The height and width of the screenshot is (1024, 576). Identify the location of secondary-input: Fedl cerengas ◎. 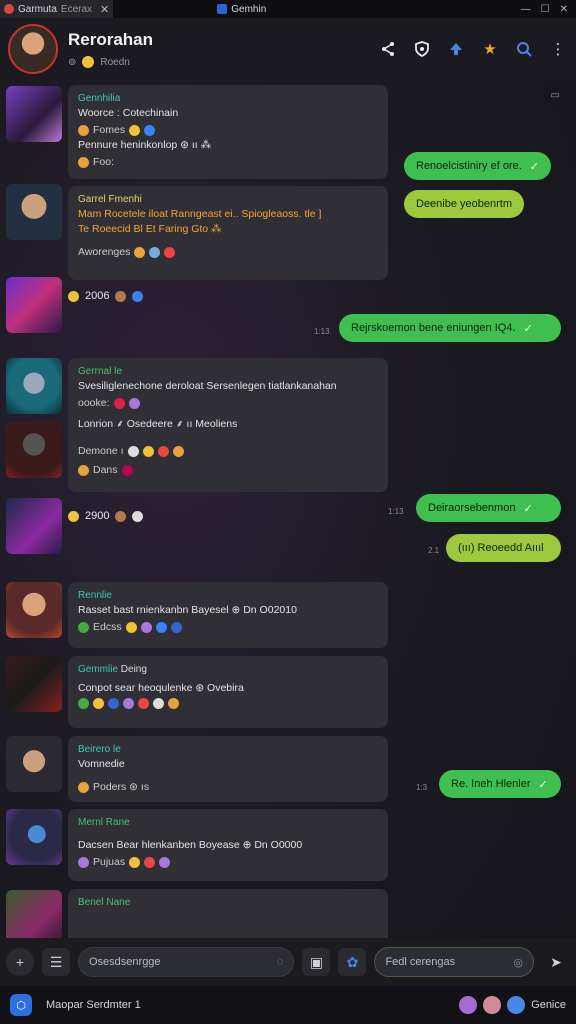
(454, 962).